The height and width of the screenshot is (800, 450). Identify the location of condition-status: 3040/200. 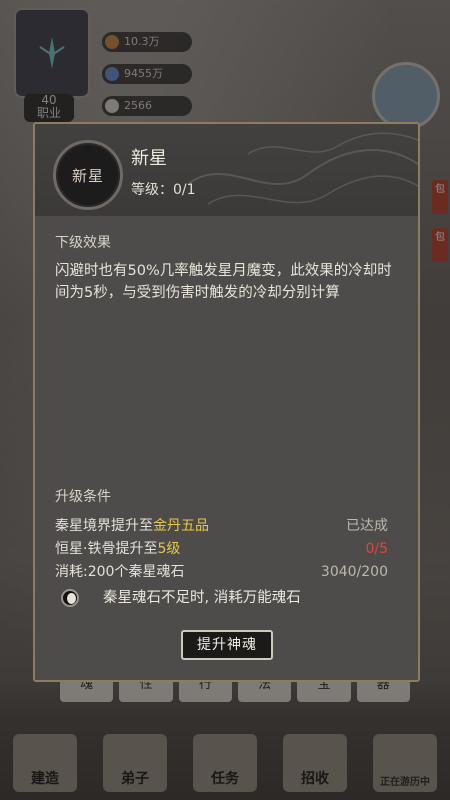
(354, 572).